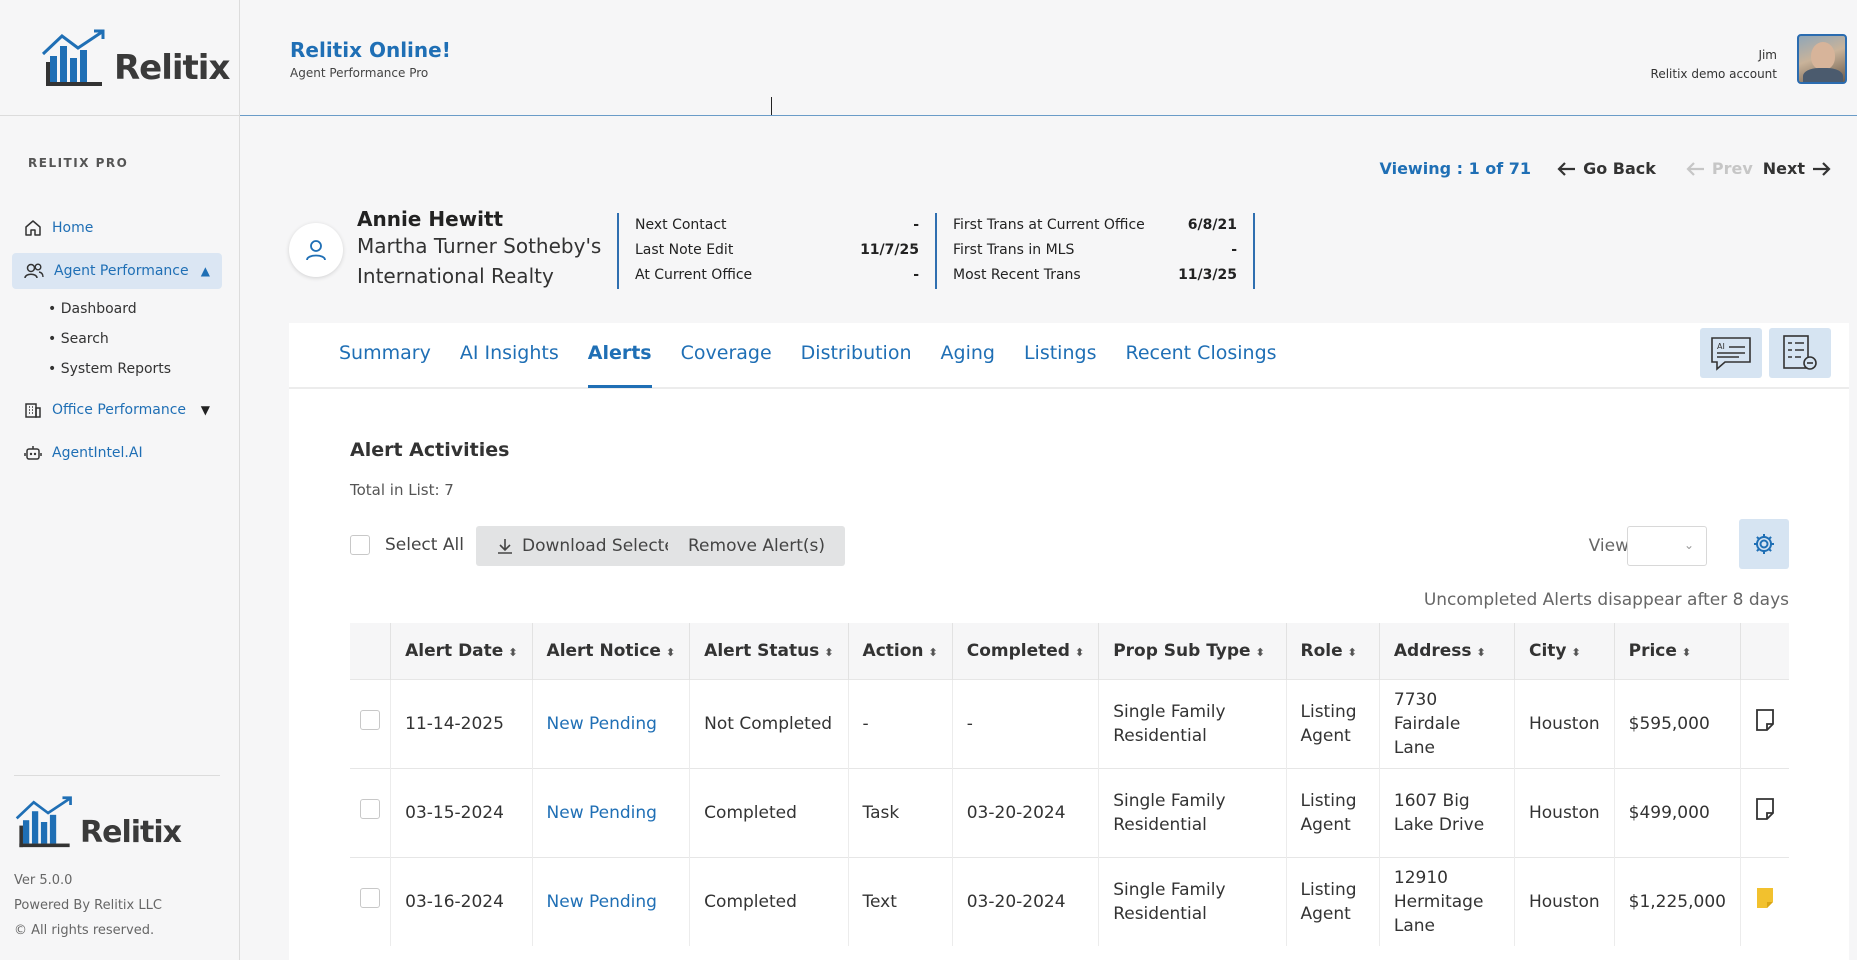 The height and width of the screenshot is (960, 1857). I want to click on logo-chart-icon, so click(43, 822).